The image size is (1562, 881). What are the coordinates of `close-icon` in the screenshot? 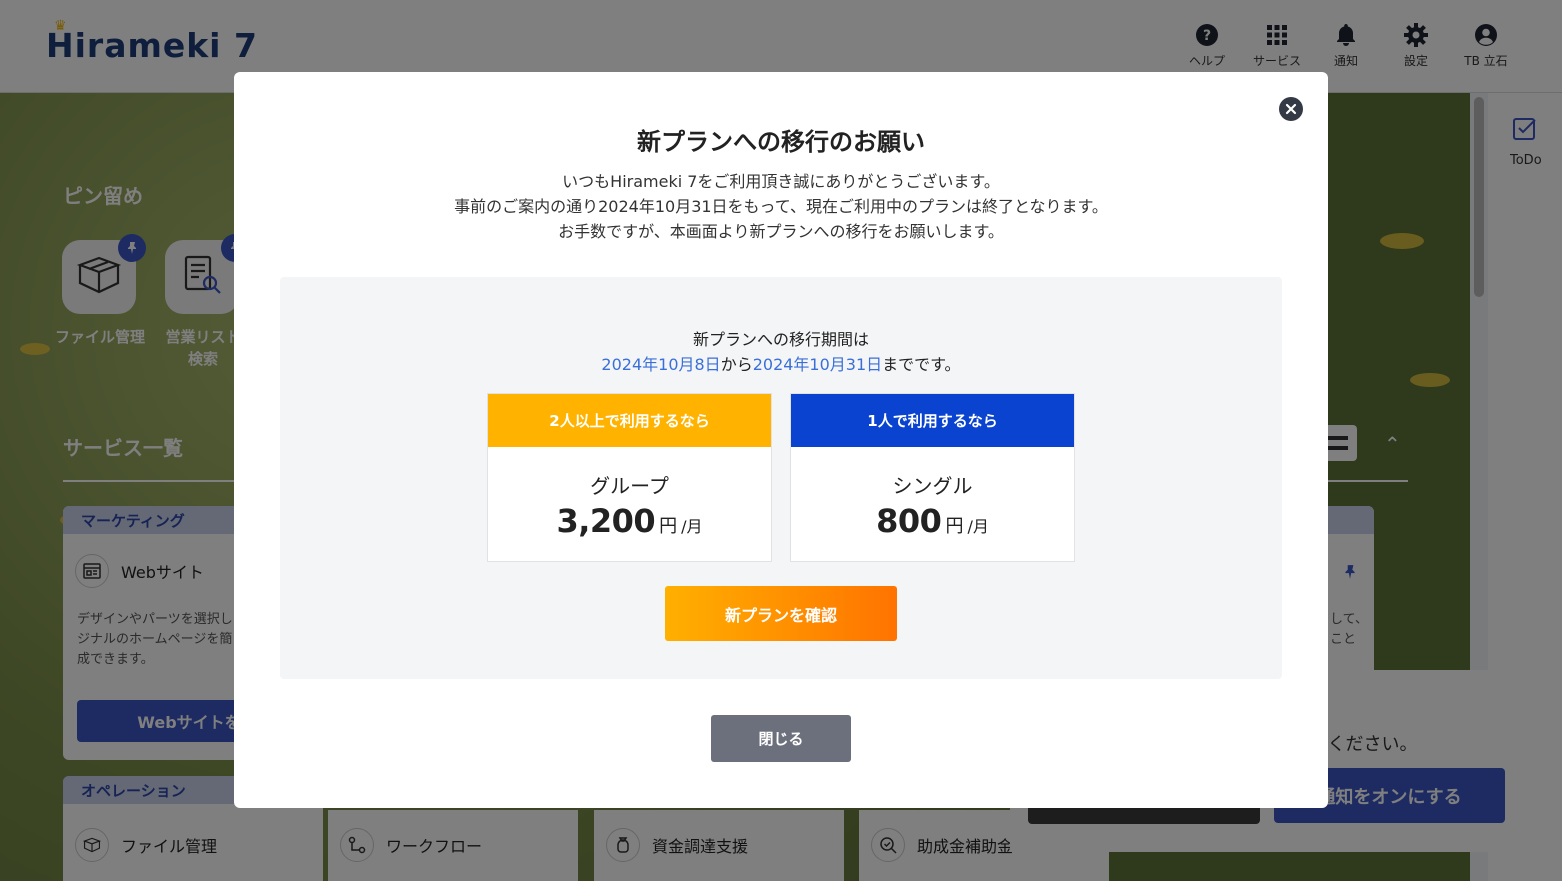 It's located at (1291, 109).